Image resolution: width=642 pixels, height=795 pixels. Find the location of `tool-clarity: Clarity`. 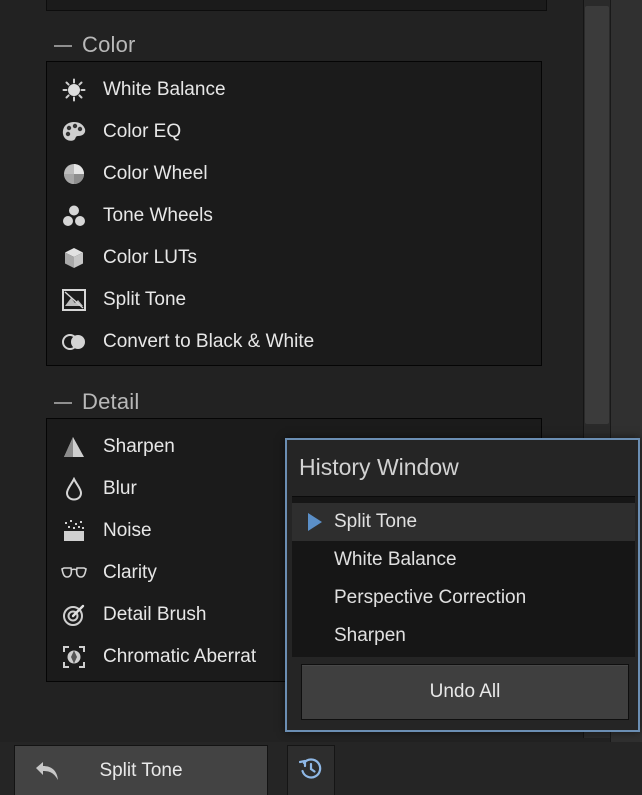

tool-clarity: Clarity is located at coordinates (109, 573).